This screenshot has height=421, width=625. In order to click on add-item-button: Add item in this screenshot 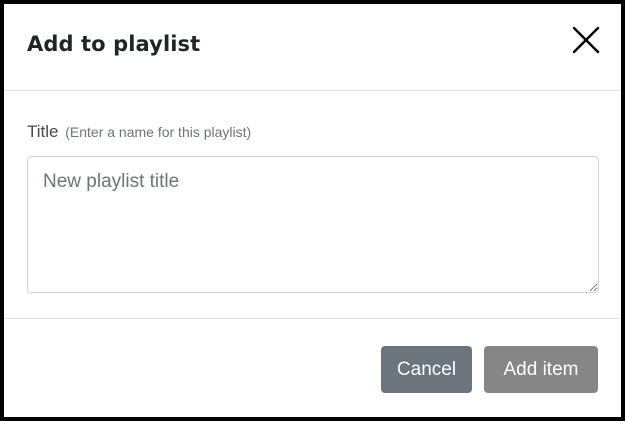, I will do `click(541, 369)`.